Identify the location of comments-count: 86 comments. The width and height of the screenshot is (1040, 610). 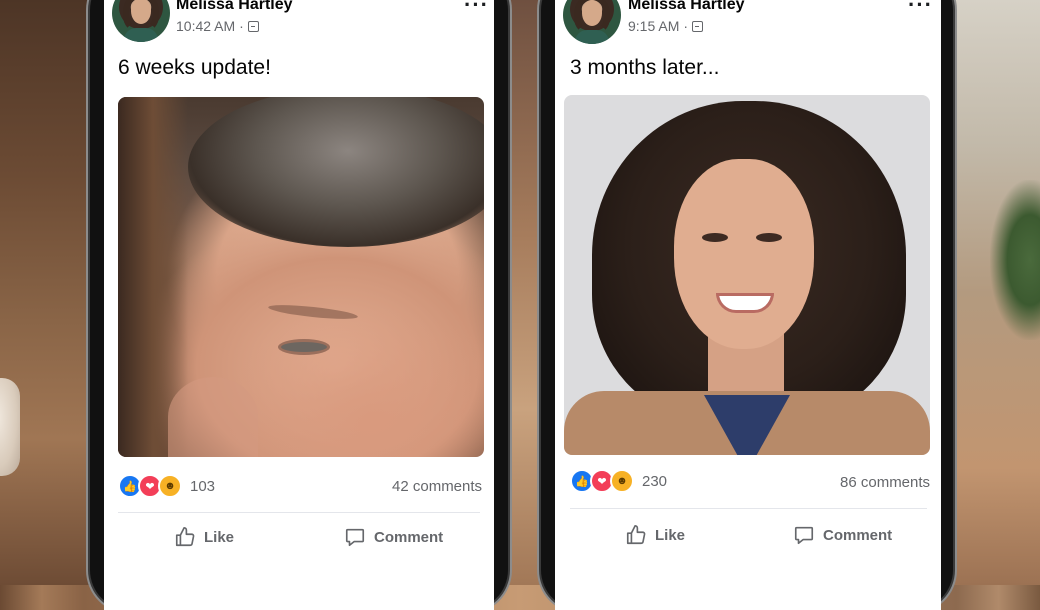
(885, 482).